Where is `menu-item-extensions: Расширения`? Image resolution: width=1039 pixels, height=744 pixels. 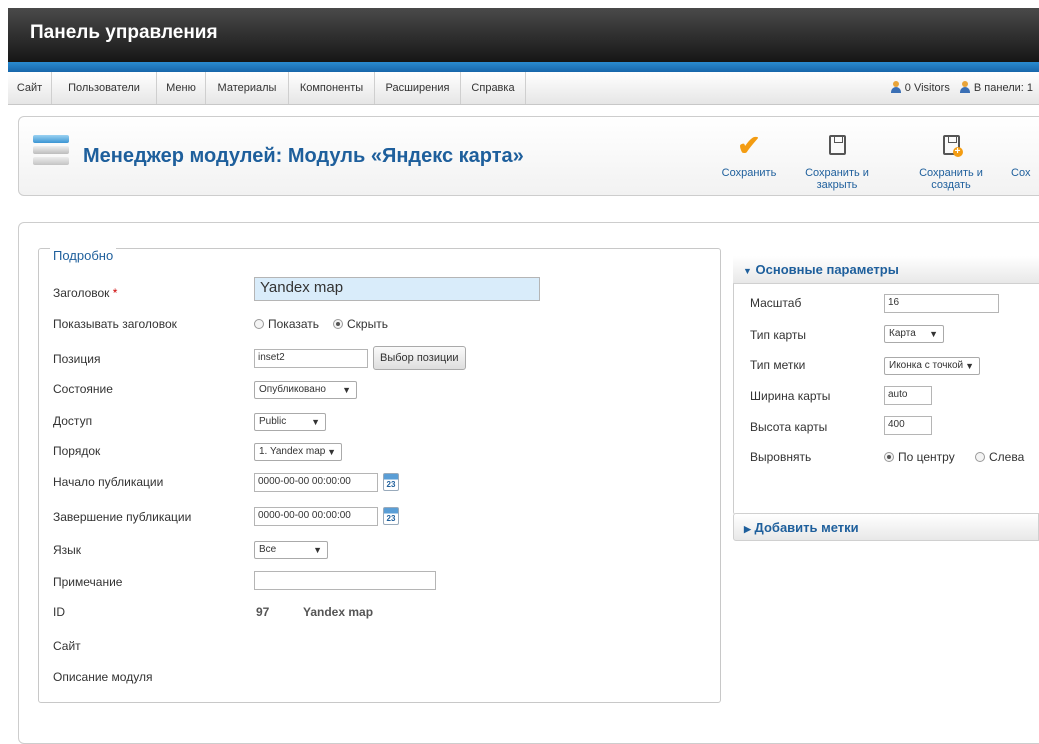
menu-item-extensions: Расширения is located at coordinates (418, 88).